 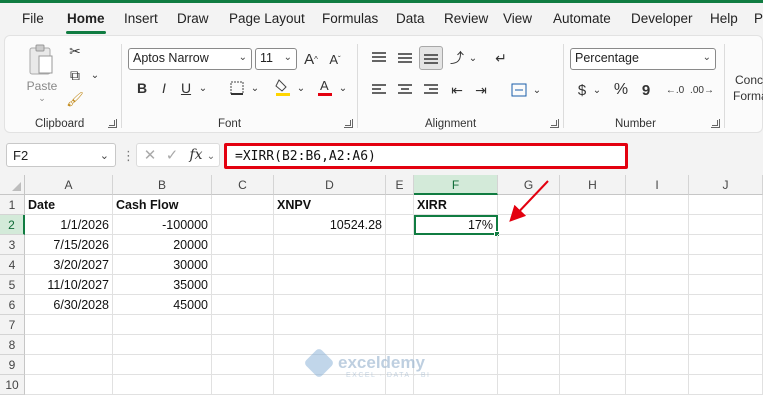 I want to click on cancel-icon: ✕, so click(x=150, y=155).